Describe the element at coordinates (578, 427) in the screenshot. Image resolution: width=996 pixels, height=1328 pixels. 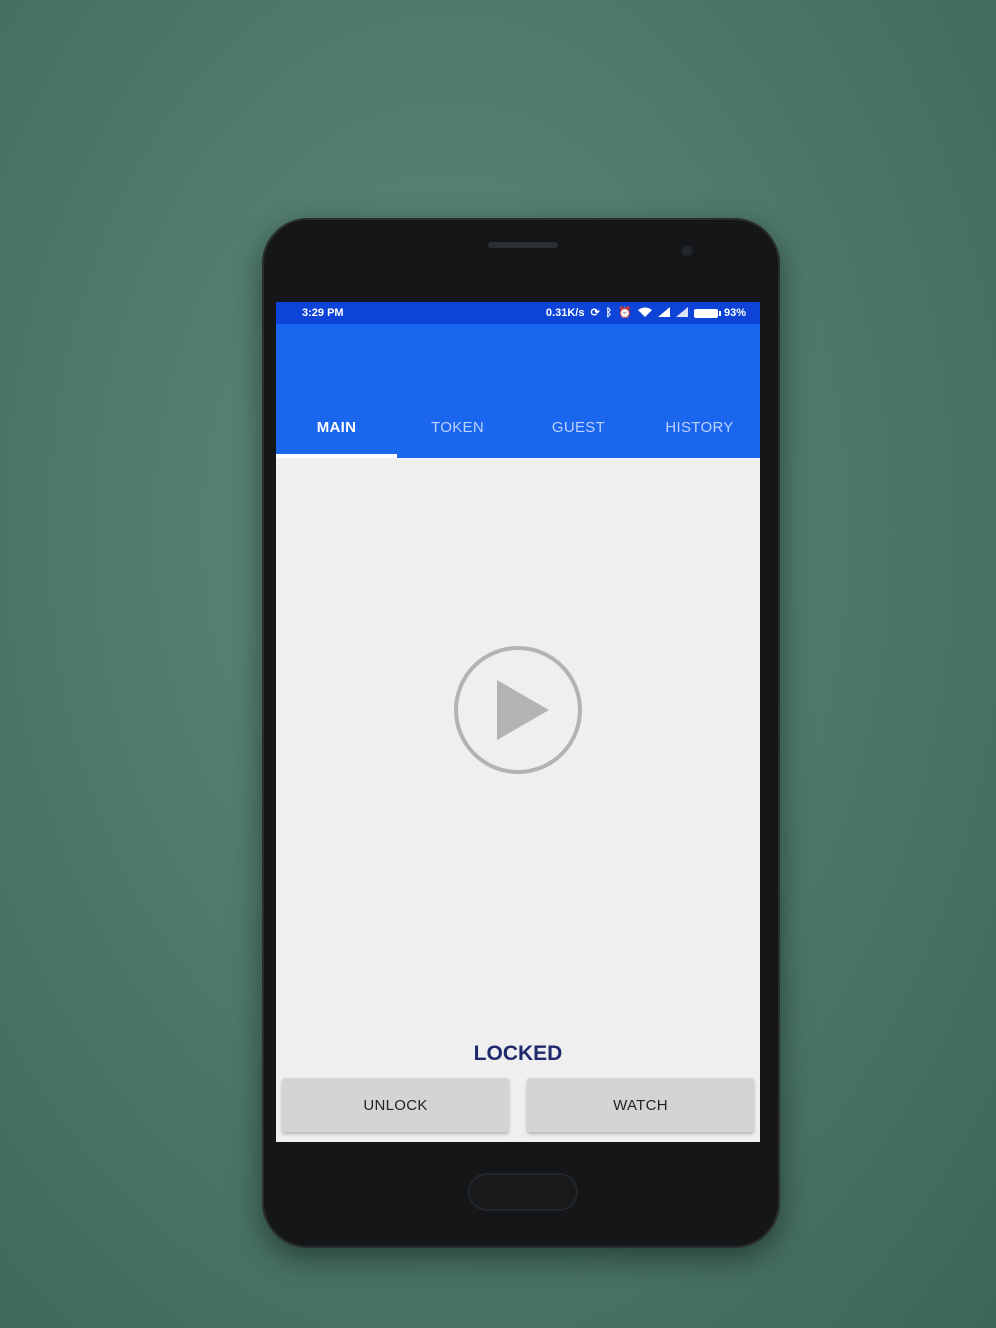
I see `tab-guest: GUEST` at that location.